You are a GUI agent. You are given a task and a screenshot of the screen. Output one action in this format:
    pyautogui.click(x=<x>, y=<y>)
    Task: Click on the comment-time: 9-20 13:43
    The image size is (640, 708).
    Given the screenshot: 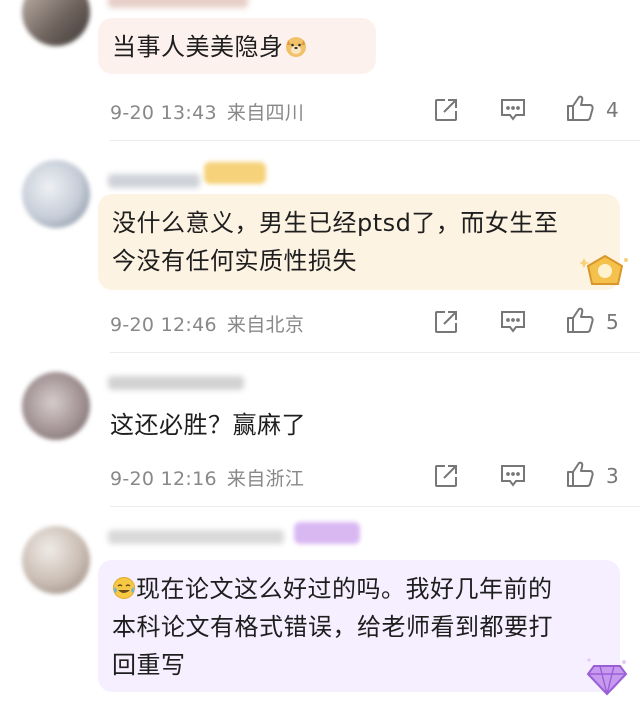 What is the action you would take?
    pyautogui.click(x=163, y=113)
    